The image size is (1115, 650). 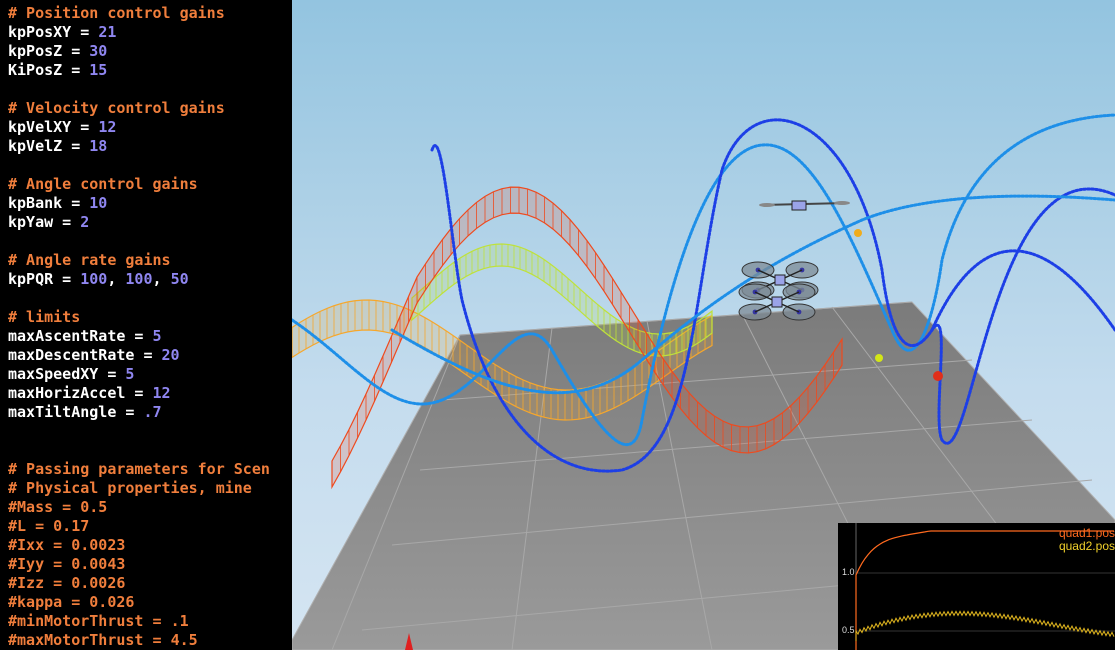 I want to click on param-value: 18, so click(x=98, y=146).